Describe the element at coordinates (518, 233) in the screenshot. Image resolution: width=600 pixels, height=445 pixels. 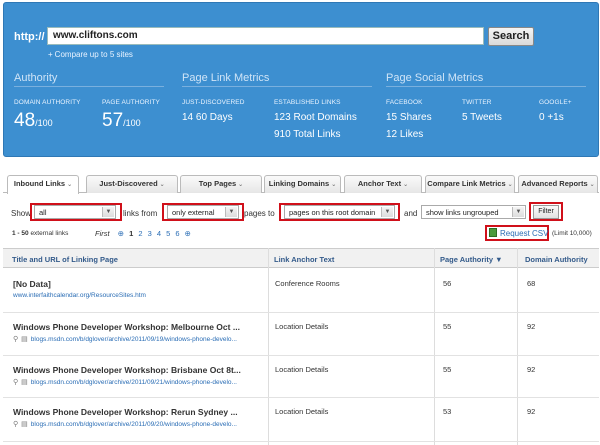
I see `request-csv-link: Request CSV` at that location.